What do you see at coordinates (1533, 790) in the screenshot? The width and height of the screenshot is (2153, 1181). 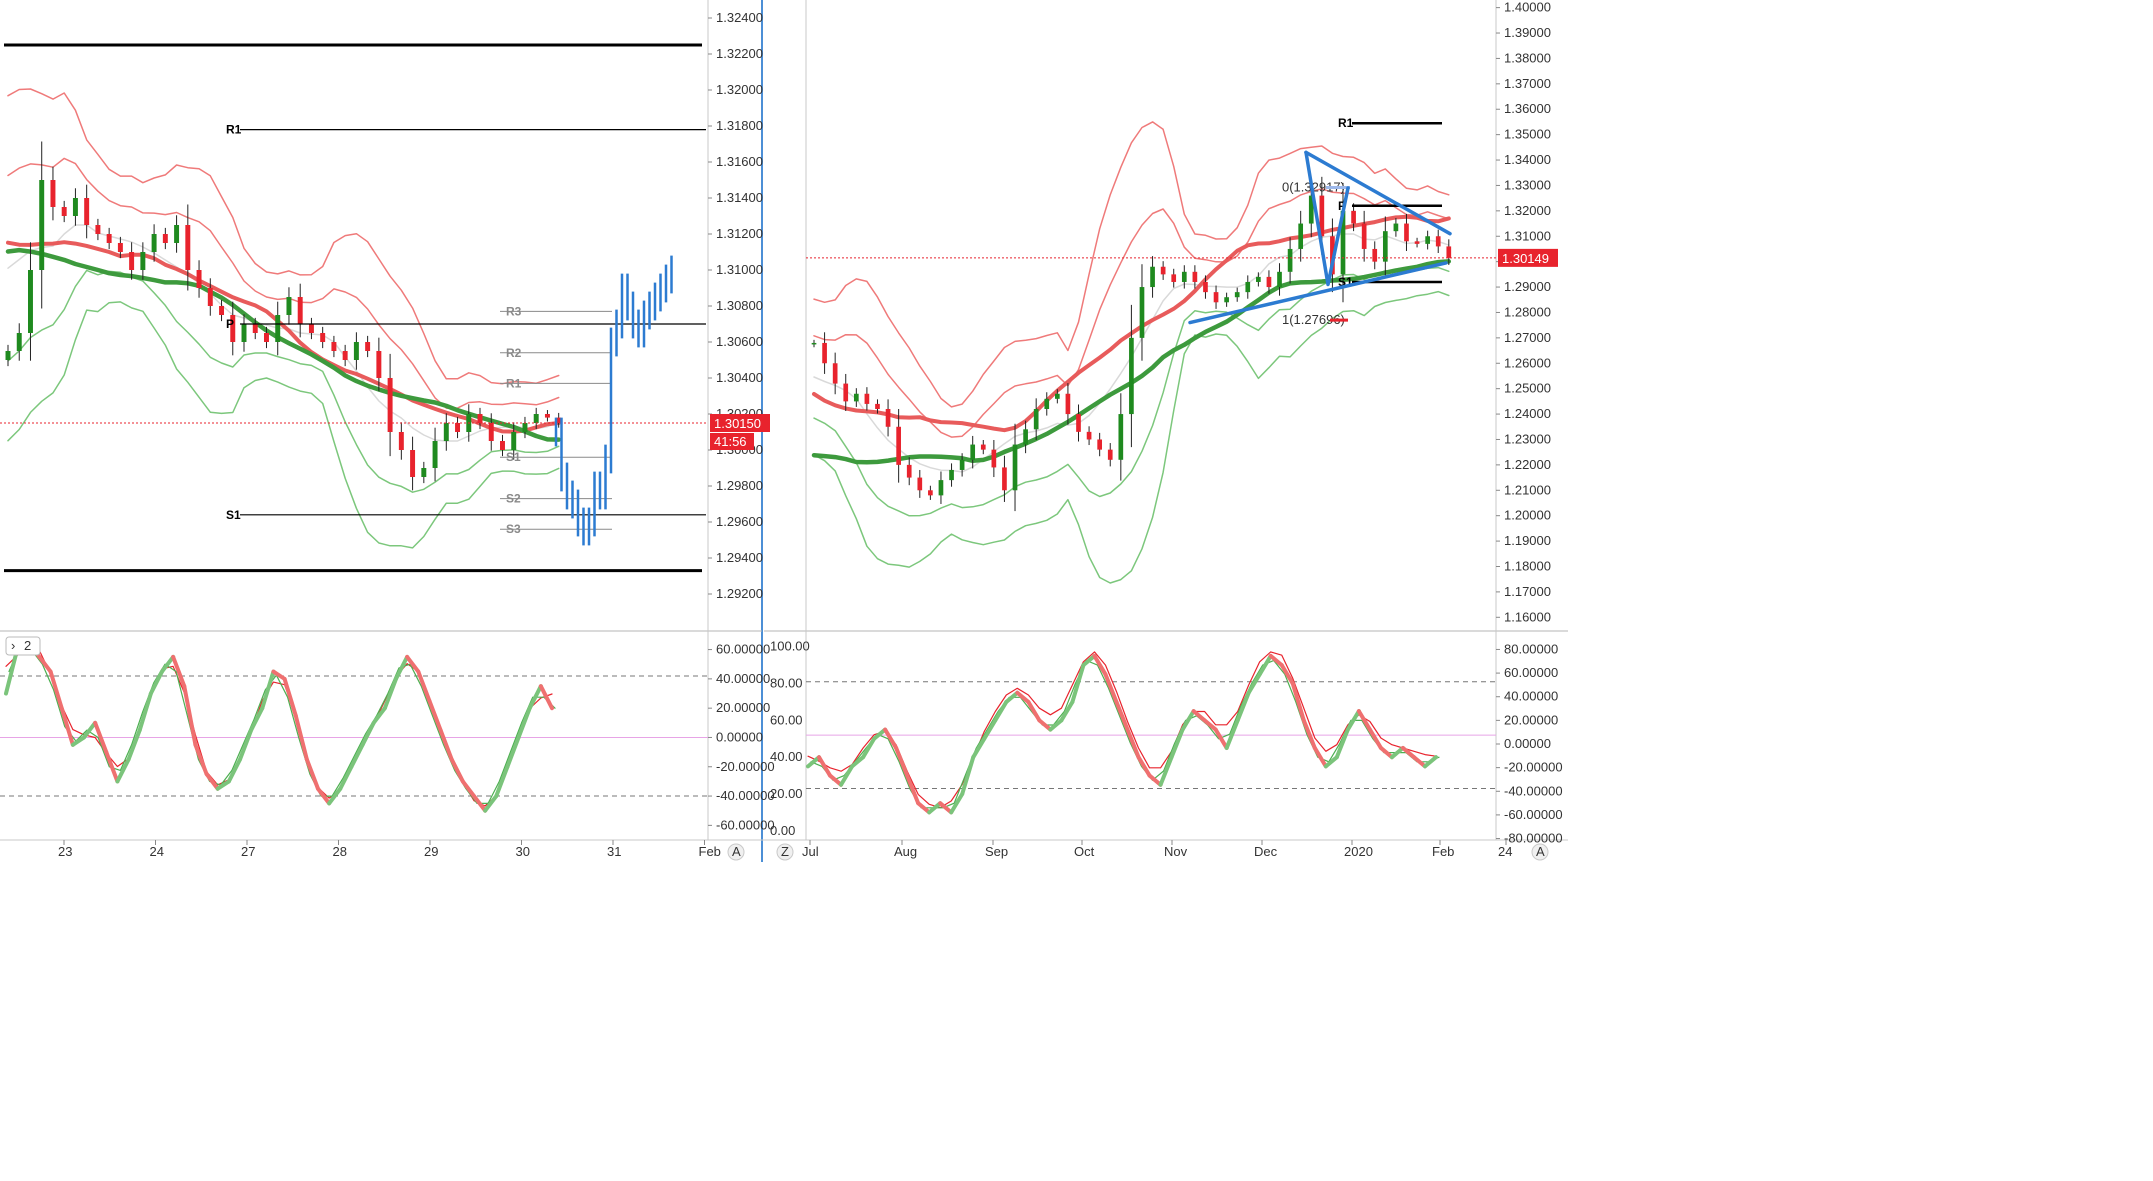 I see `osc-right-tick-label: -40.00000` at bounding box center [1533, 790].